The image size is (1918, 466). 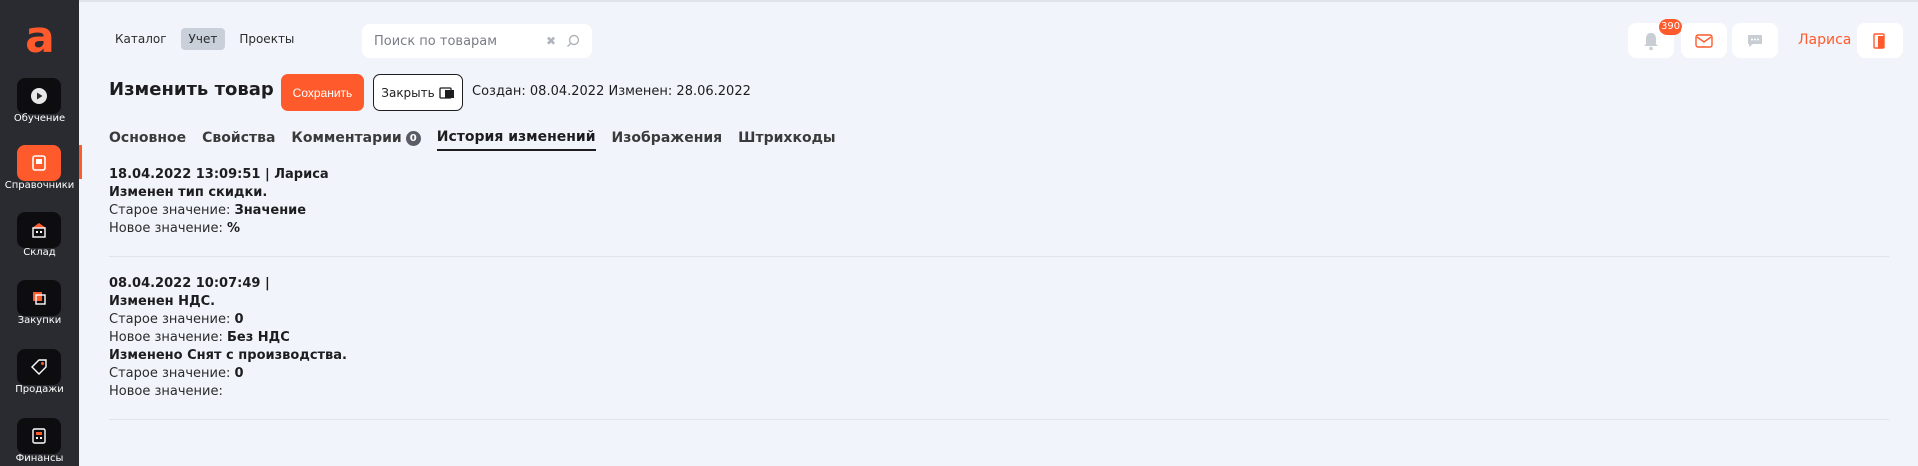 What do you see at coordinates (446, 92) in the screenshot?
I see `close-doc-icon` at bounding box center [446, 92].